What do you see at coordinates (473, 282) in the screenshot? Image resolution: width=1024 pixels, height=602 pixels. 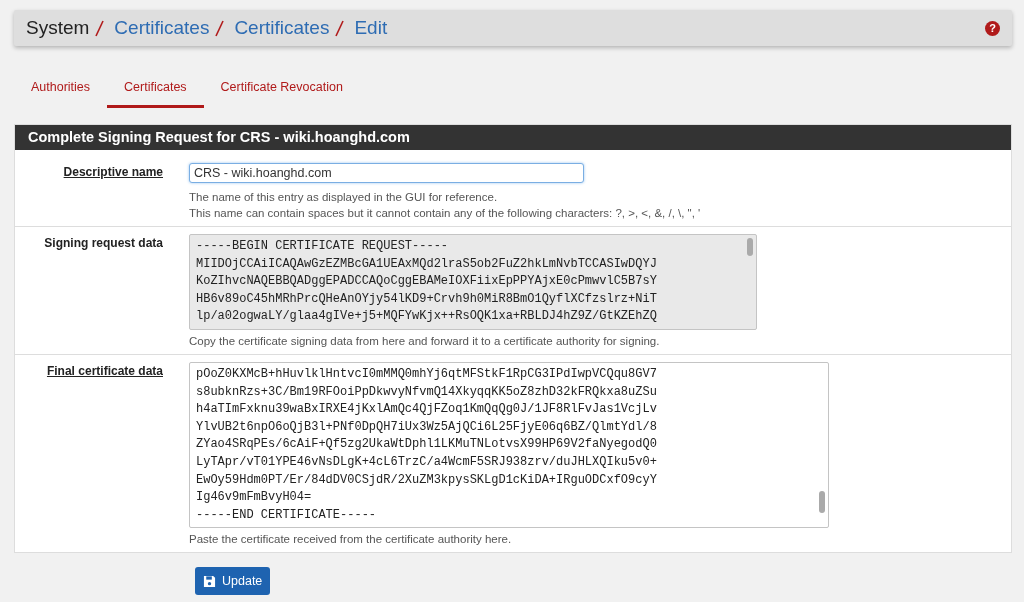 I see `text-area: -----BEGIN CERTIFICATE REQUEST----- MIIDOjCCAiICAQAwGzEZMBcGA1UEAxMQd2lraS5ob2FuZ2hkLmNvbTCCASIwDQYJ KoZIhvcNAQEBBQADggEPADCCAQoCggEBAMeIOXFiixEpPPYAjxE0cPmwvlC5B7sY HB6v89oC45hMRhPrcQHeAnOYjy54lKD9+Crvh9h0MiR8BmO1QyflXCfzslrz+NiT lp/a02ogwaLY/glaa4gIVe+j5+MQFYwKjx++RsOQK1xa+RBLDJ4hZ9Z/GtKZEhZQ` at bounding box center [473, 282].